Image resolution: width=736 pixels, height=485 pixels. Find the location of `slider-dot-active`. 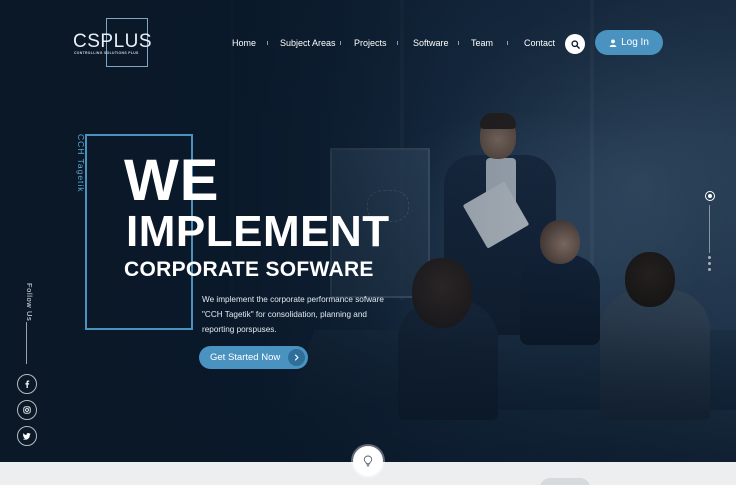

slider-dot-active is located at coordinates (710, 196).